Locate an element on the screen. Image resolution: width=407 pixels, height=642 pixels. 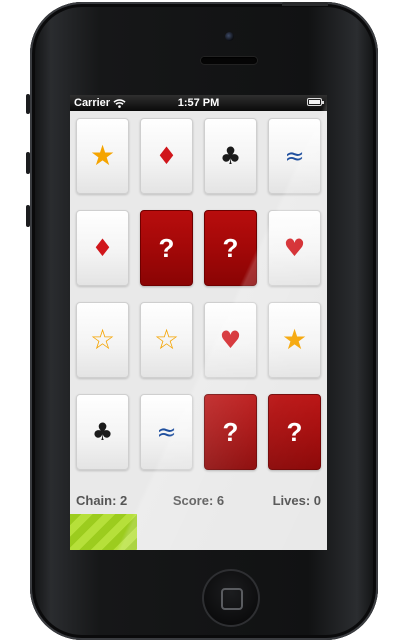
timer-progress-fill is located at coordinates (103, 532).